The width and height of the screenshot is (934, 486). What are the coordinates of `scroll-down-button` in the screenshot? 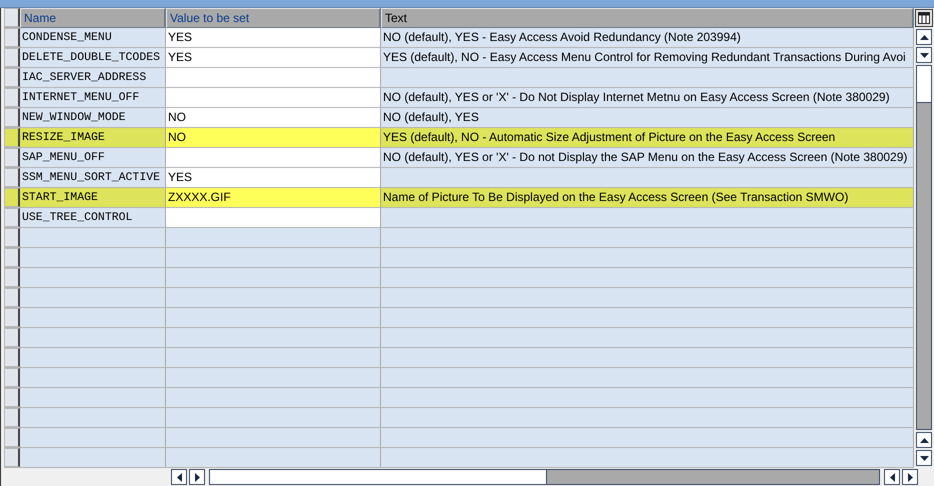 It's located at (924, 55).